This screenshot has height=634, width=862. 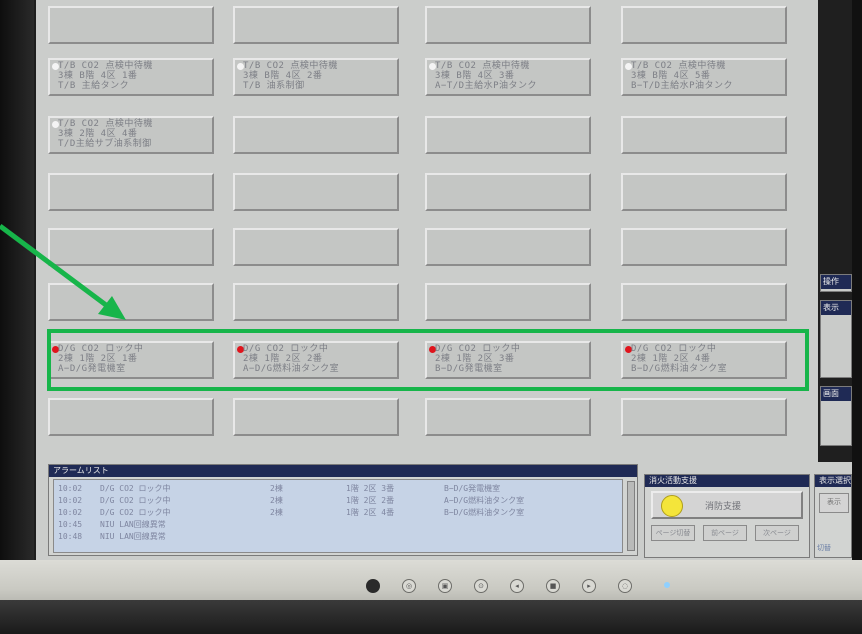 I want to click on fire-support-panel: 消火活動支援 消防支援 ページ切替 前ページ 次ページ, so click(x=727, y=516).